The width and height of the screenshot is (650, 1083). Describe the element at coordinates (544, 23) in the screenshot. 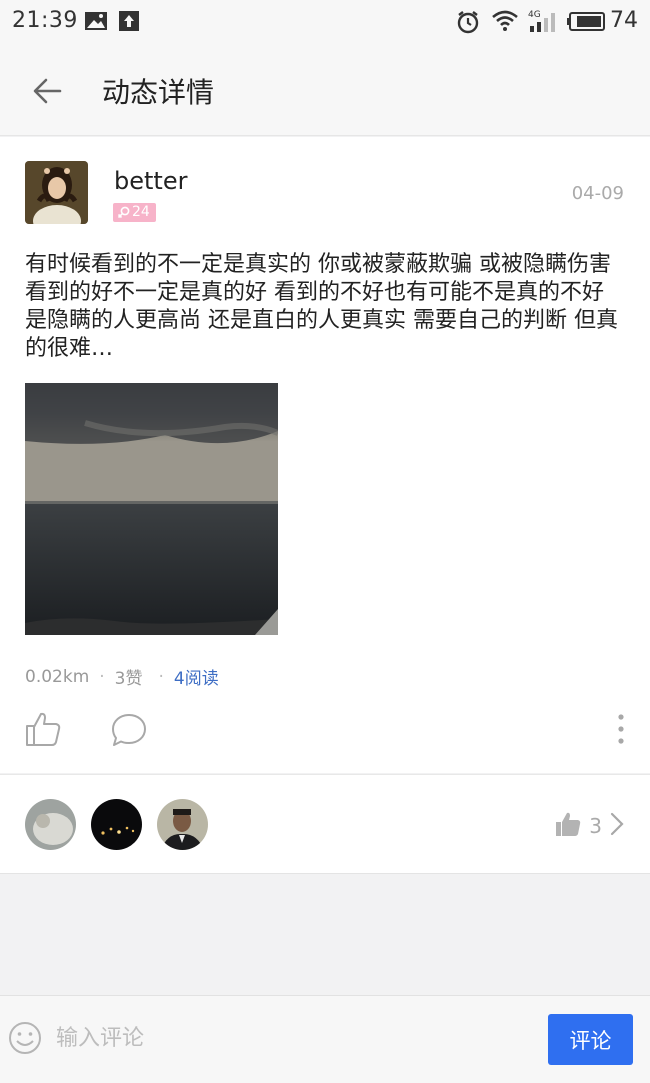

I see `signal-icon: 4G` at that location.